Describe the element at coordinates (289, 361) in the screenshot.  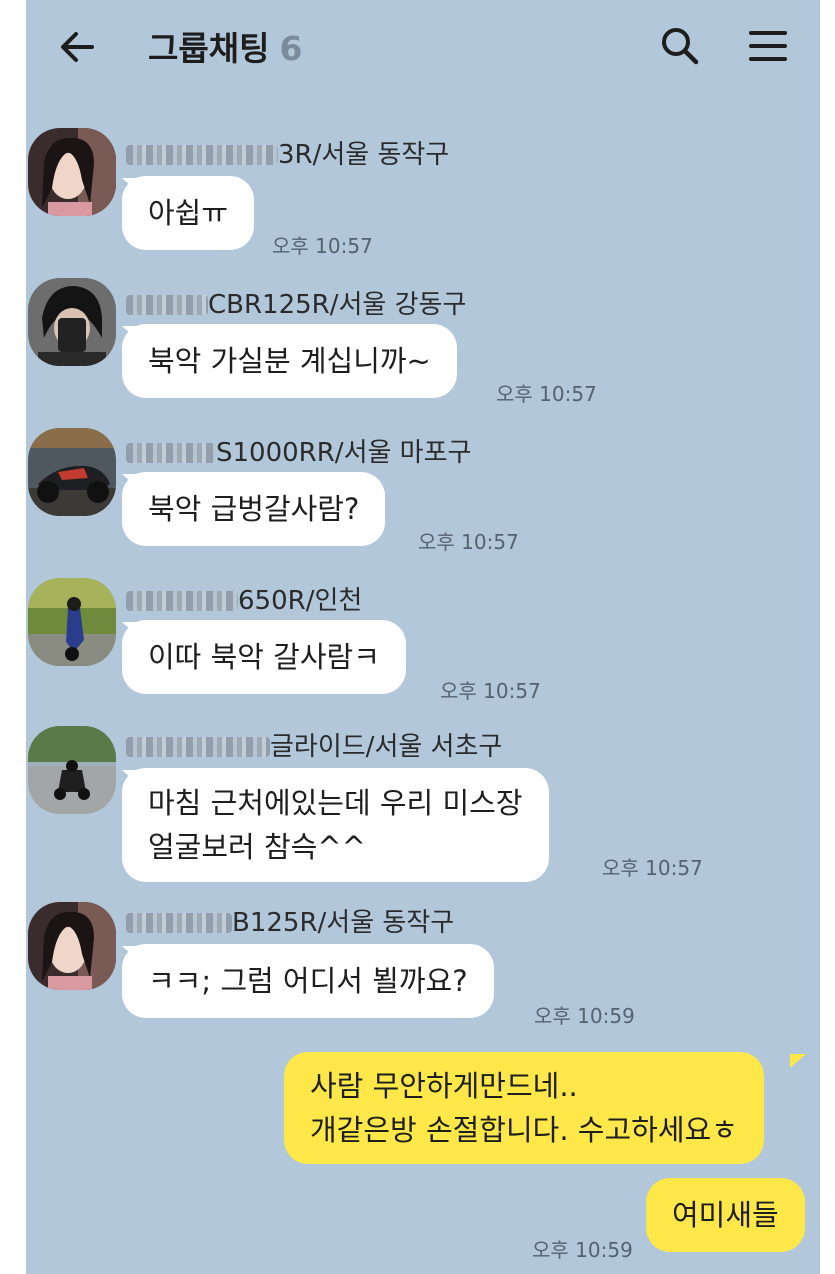
I see `message-bubble: 북악 가실분 계십니까~` at that location.